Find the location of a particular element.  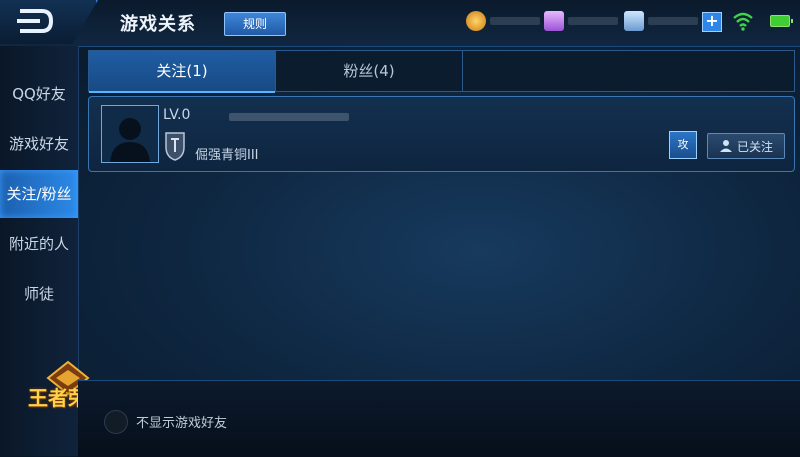

attack-button: 攻 is located at coordinates (683, 145).